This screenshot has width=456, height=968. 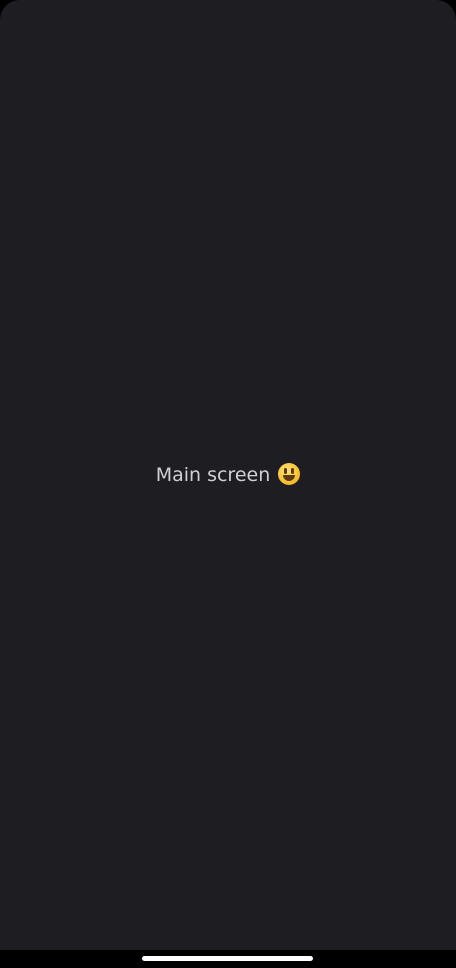 I want to click on main-screen-message: Main screen, so click(x=228, y=475).